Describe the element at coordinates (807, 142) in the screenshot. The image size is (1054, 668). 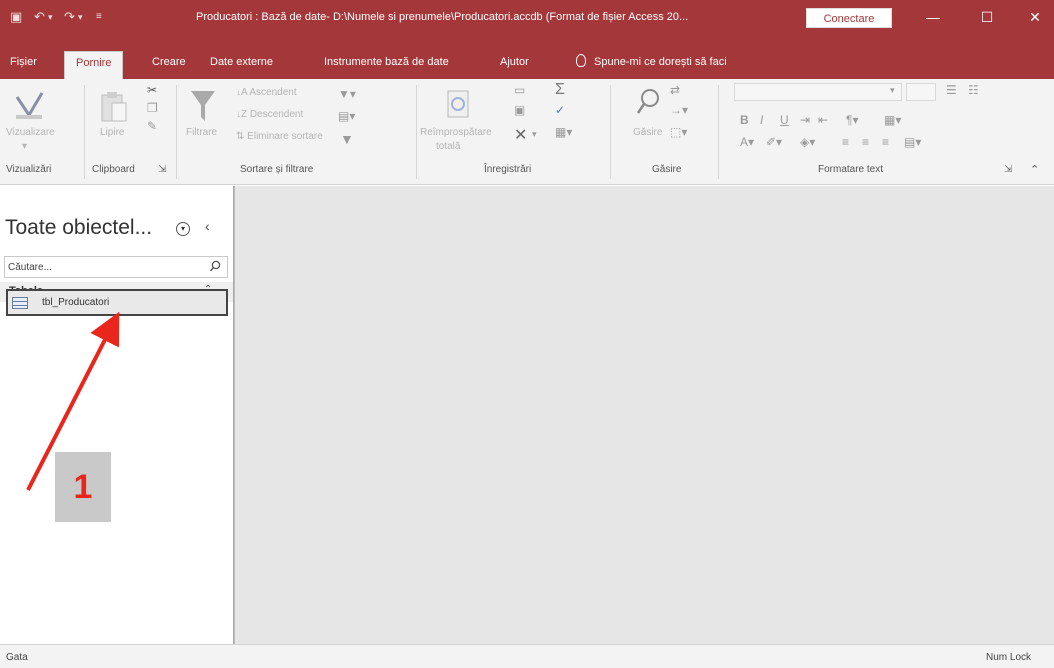
I see `fill-color-icon: ◈▾` at that location.